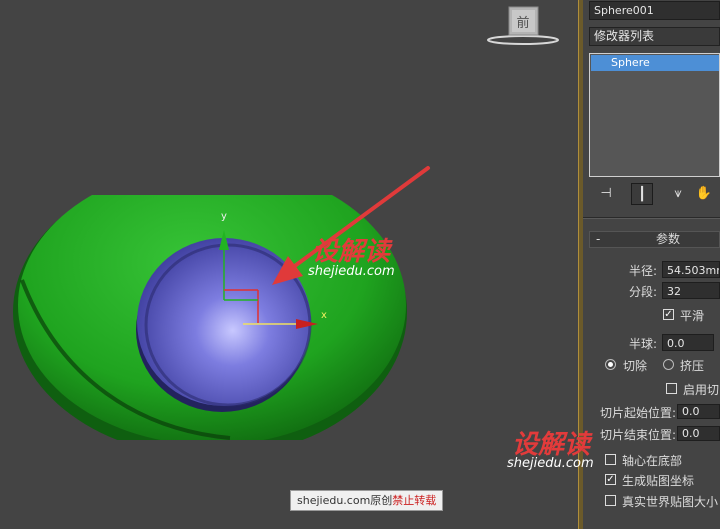 The width and height of the screenshot is (720, 529). I want to click on radius-spinner: 54.503mm, so click(691, 269).